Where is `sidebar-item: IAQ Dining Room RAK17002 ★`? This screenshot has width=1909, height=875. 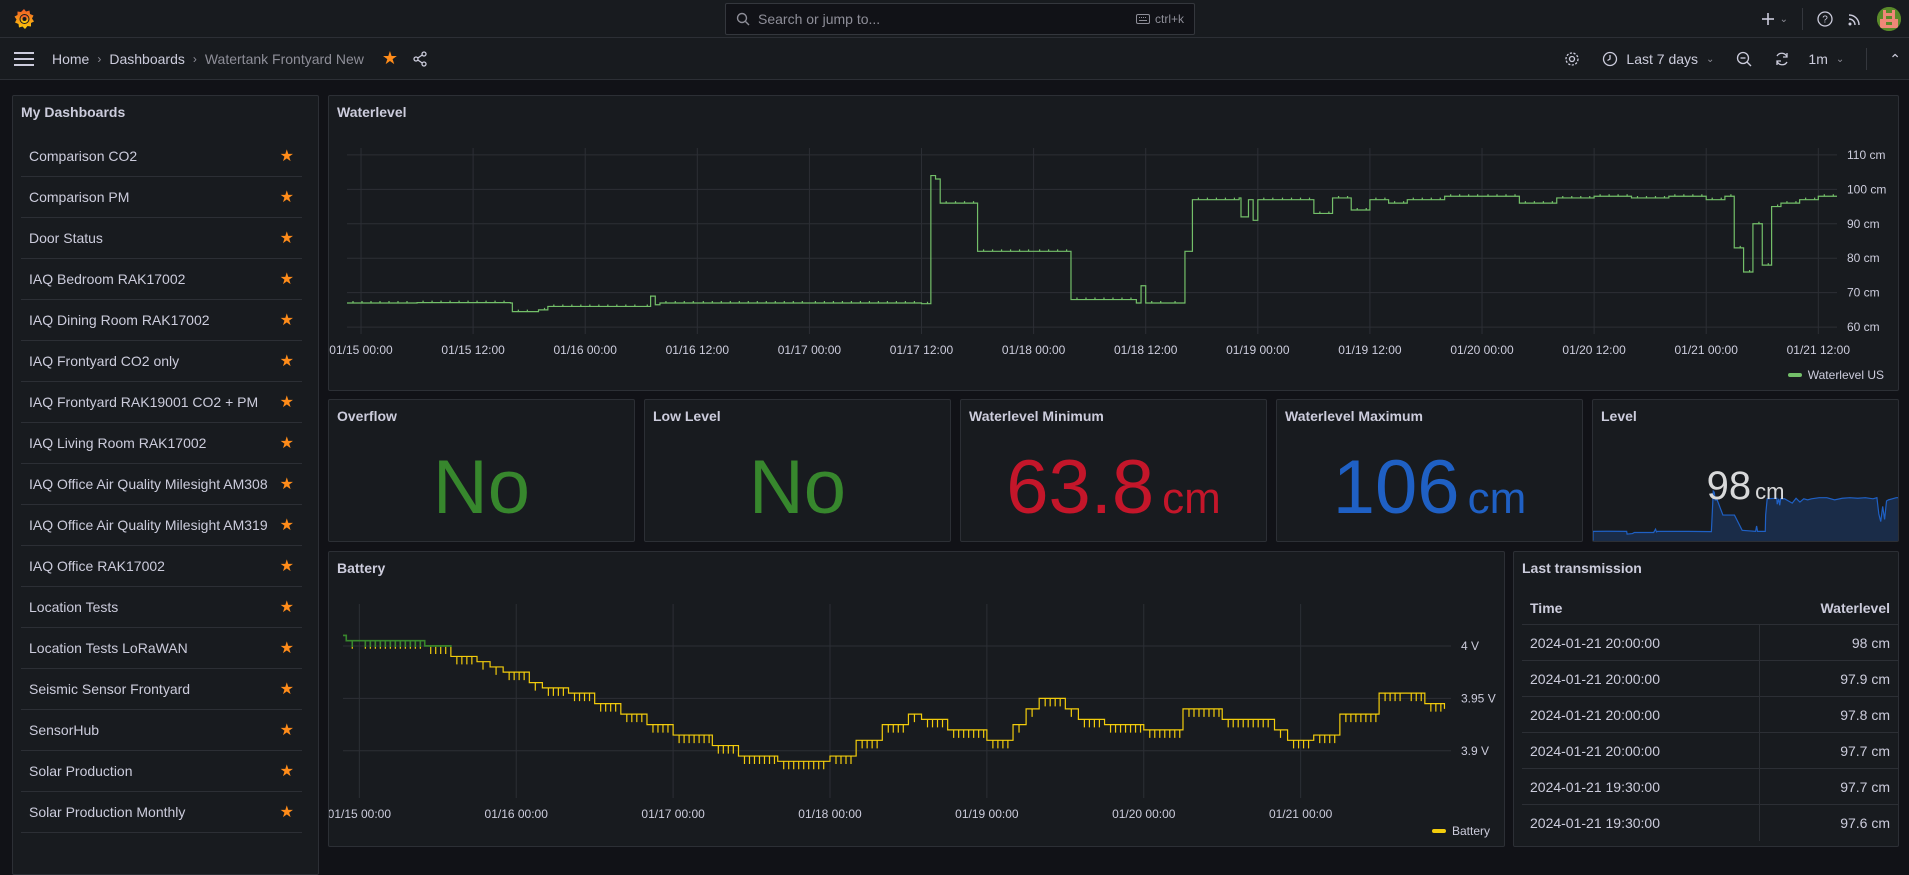 sidebar-item: IAQ Dining Room RAK17002 ★ is located at coordinates (161, 320).